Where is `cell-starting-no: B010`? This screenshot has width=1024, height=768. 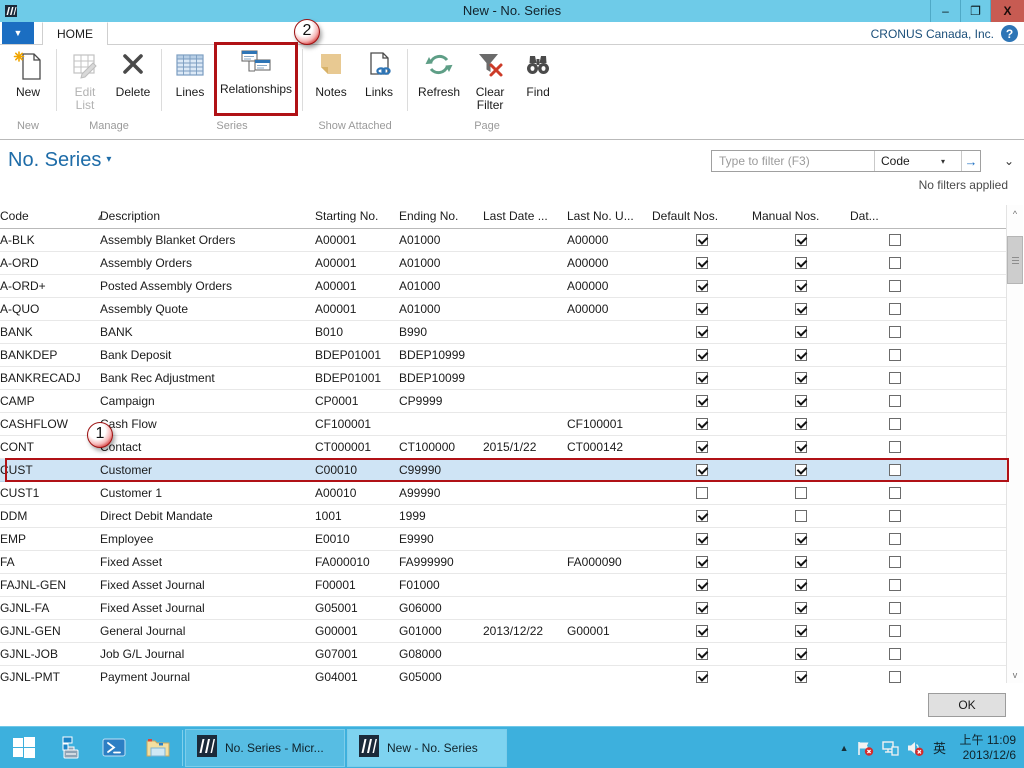 cell-starting-no: B010 is located at coordinates (357, 332).